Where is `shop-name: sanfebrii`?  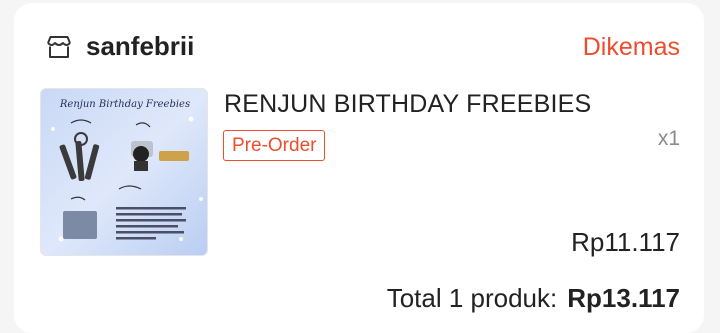
shop-name: sanfebrii is located at coordinates (140, 46).